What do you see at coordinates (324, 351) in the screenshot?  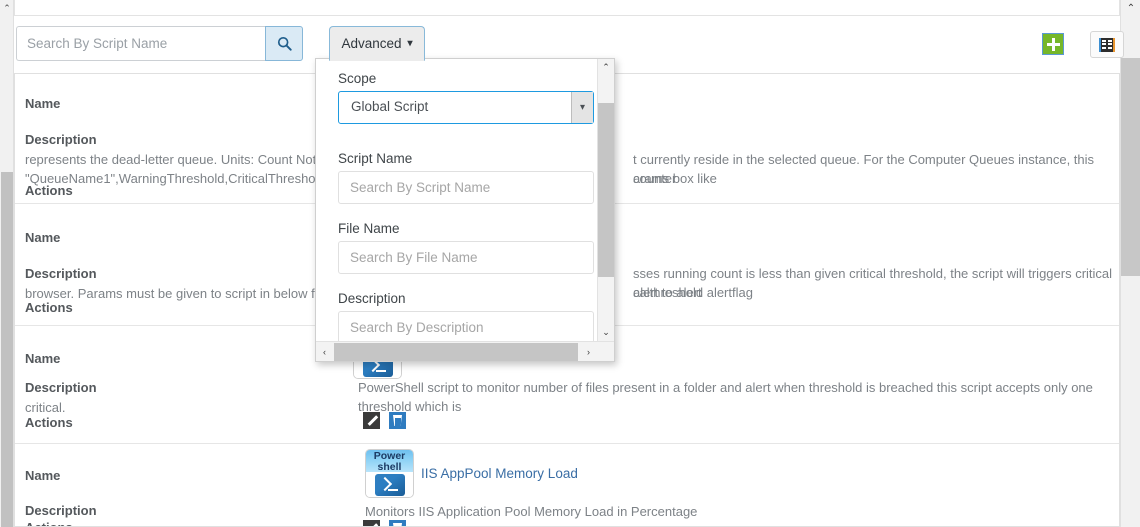 I see `scroll-left-icon: ‹` at bounding box center [324, 351].